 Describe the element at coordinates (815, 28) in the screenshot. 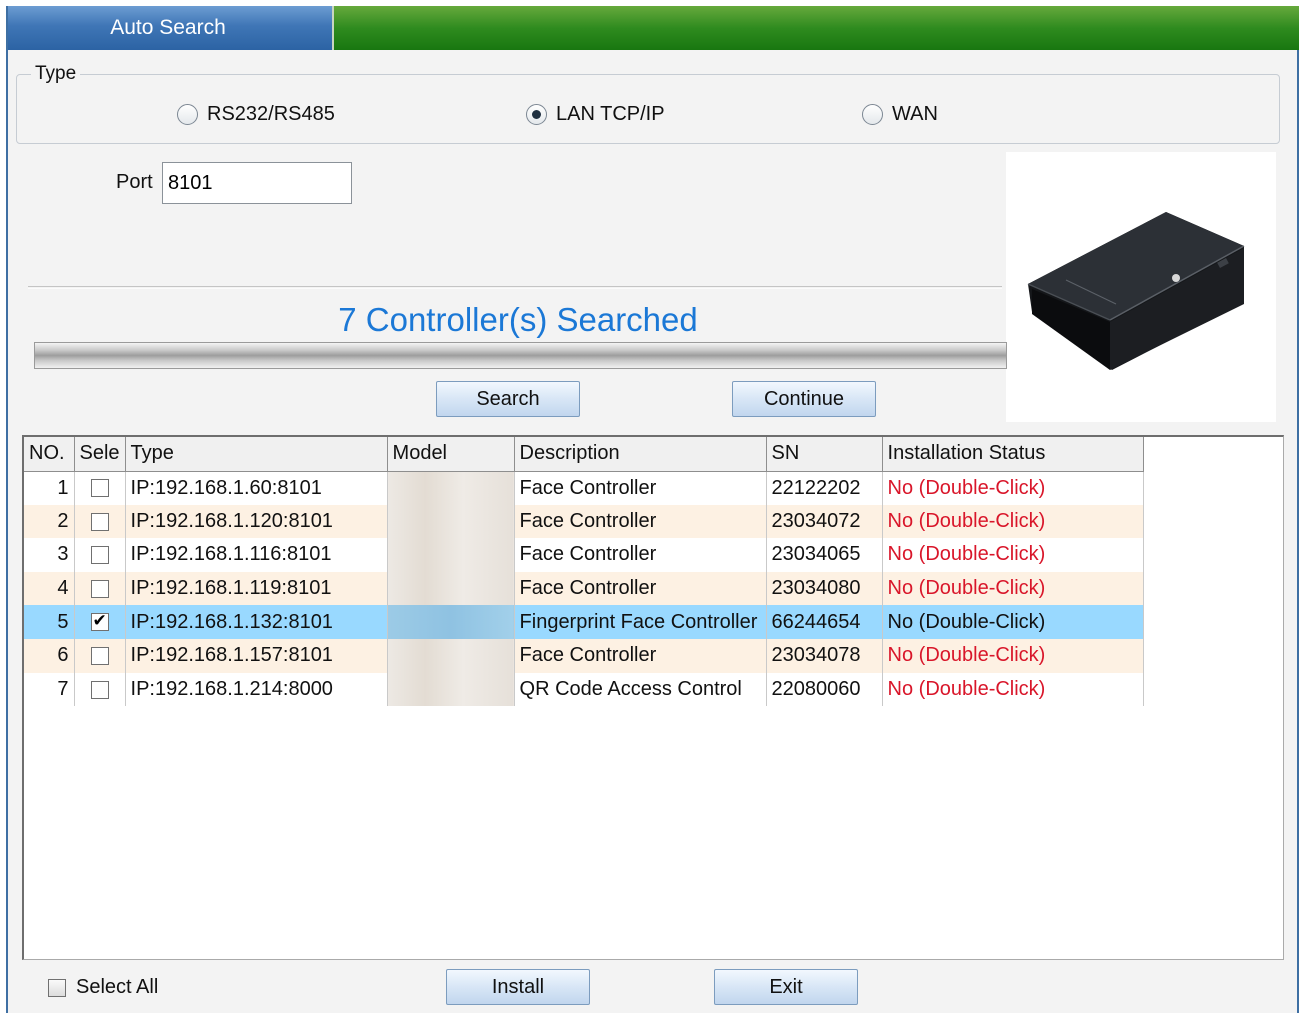

I see `title-bar-fill` at that location.